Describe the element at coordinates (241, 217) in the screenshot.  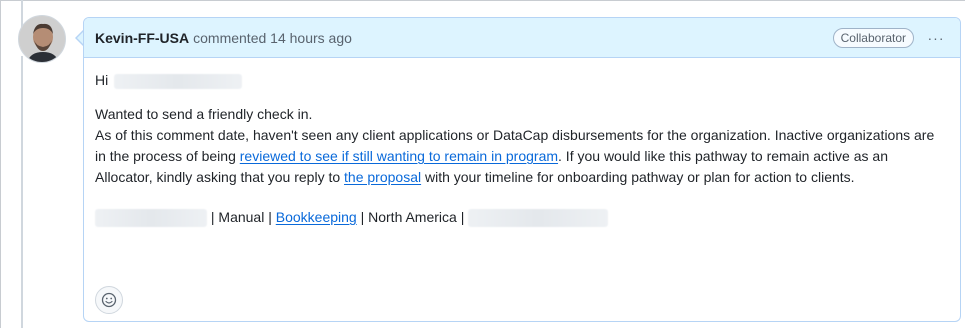
I see `signature-text: | Manual |` at that location.